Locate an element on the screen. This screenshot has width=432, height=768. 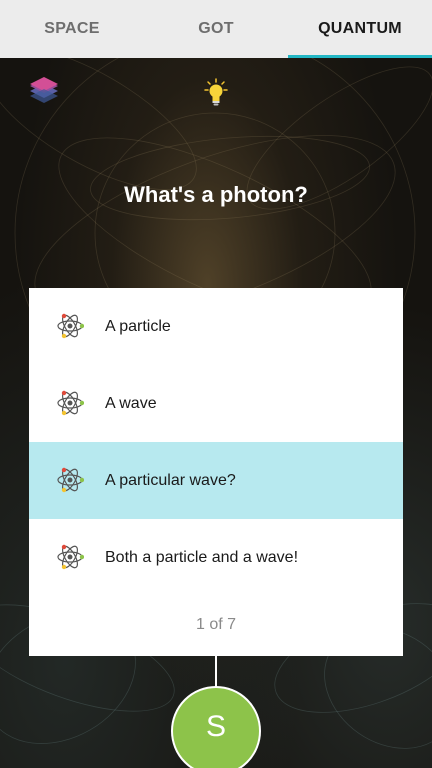
answer-option-4: Both a particle and a wave! is located at coordinates (216, 557).